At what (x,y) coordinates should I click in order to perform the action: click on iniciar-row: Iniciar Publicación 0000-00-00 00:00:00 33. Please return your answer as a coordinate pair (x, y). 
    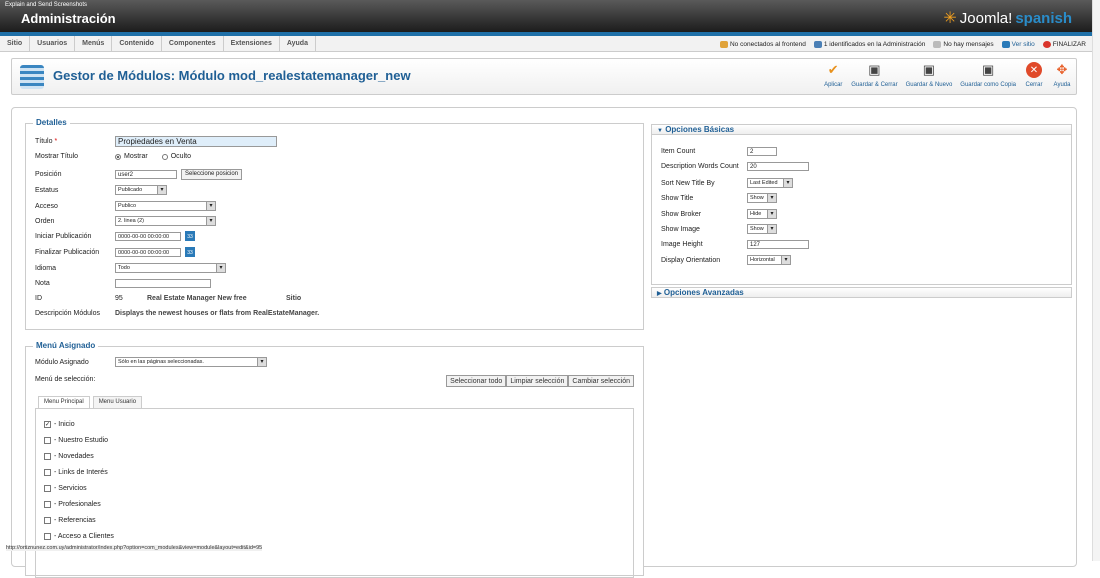
    Looking at the image, I should click on (115, 236).